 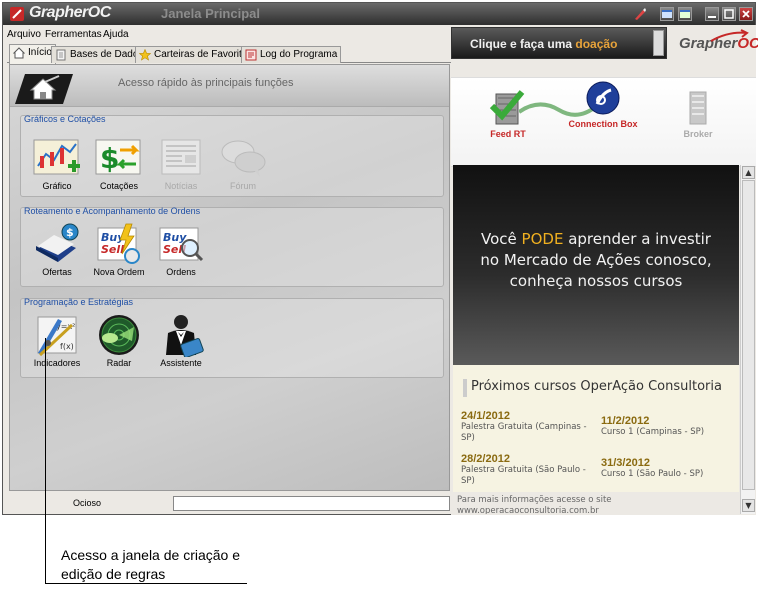 I want to click on connection-label: Broker, so click(x=698, y=134).